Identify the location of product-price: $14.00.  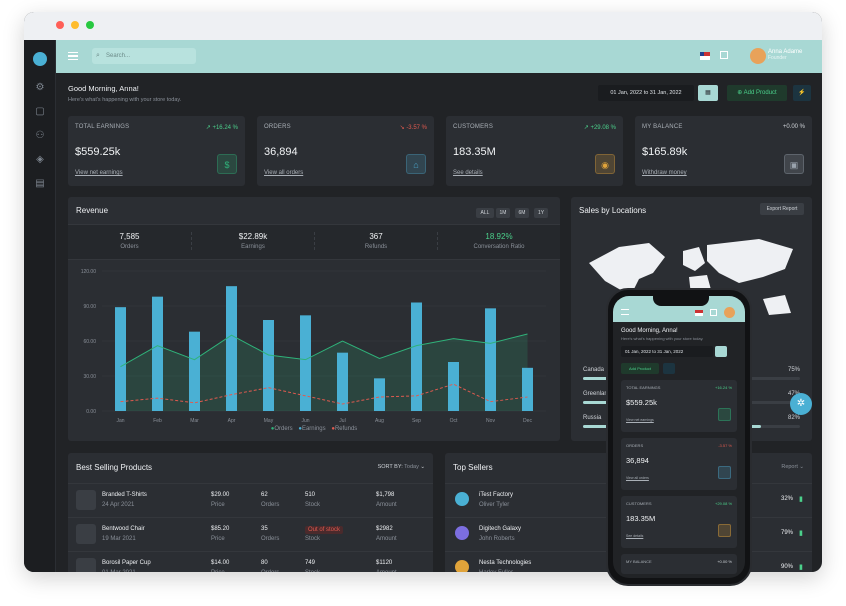
(220, 563).